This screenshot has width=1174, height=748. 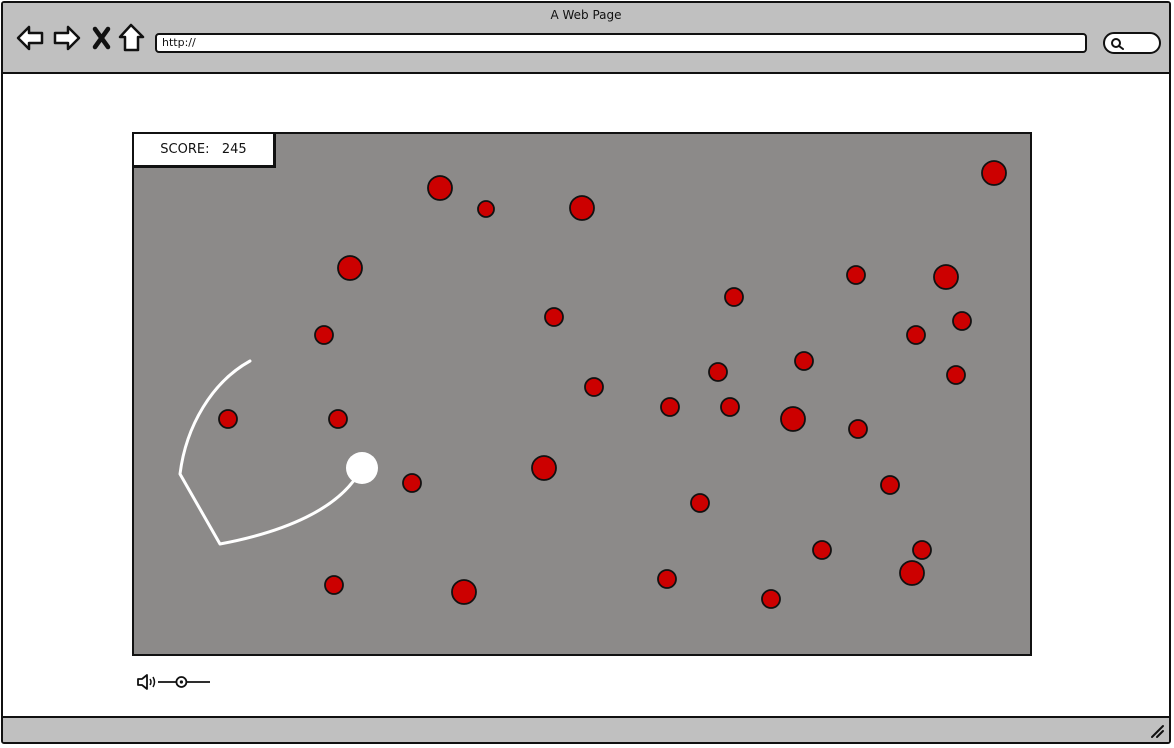 I want to click on resize-grip-icon, so click(x=1157, y=731).